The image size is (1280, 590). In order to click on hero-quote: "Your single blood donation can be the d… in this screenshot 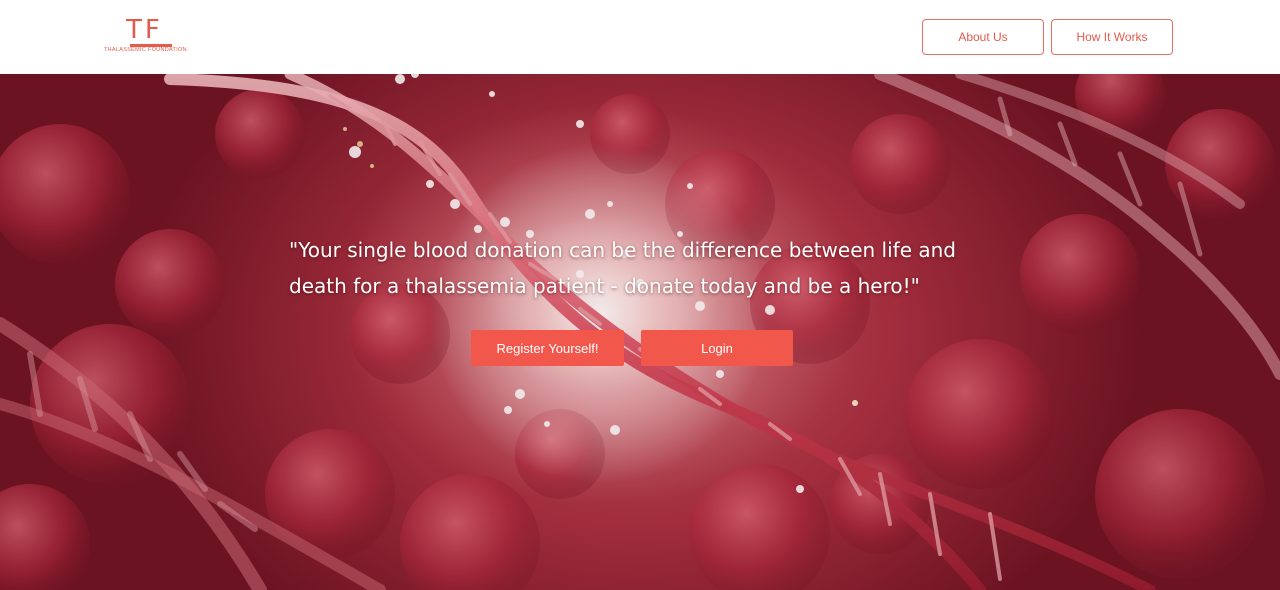, I will do `click(622, 268)`.